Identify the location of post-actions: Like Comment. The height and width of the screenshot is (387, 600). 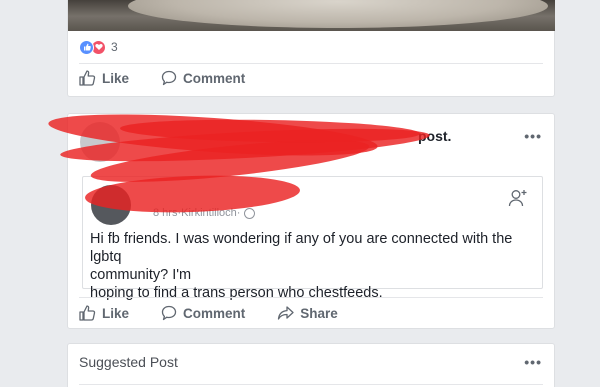
(162, 78).